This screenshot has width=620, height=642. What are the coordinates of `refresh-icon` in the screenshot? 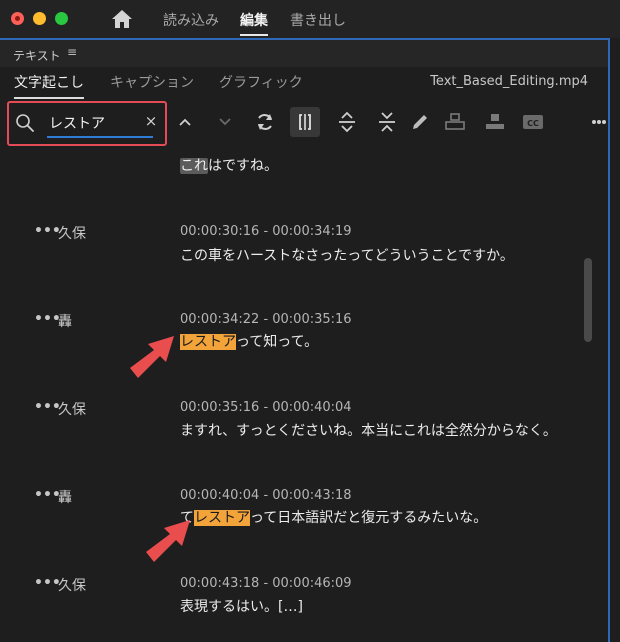 It's located at (265, 122).